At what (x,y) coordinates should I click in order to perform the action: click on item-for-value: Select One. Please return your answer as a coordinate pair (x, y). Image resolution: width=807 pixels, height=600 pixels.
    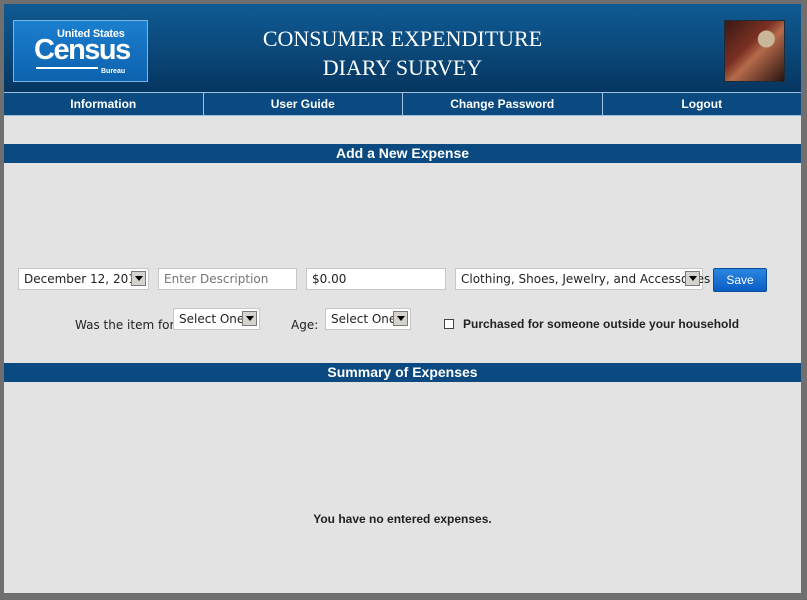
    Looking at the image, I should click on (212, 319).